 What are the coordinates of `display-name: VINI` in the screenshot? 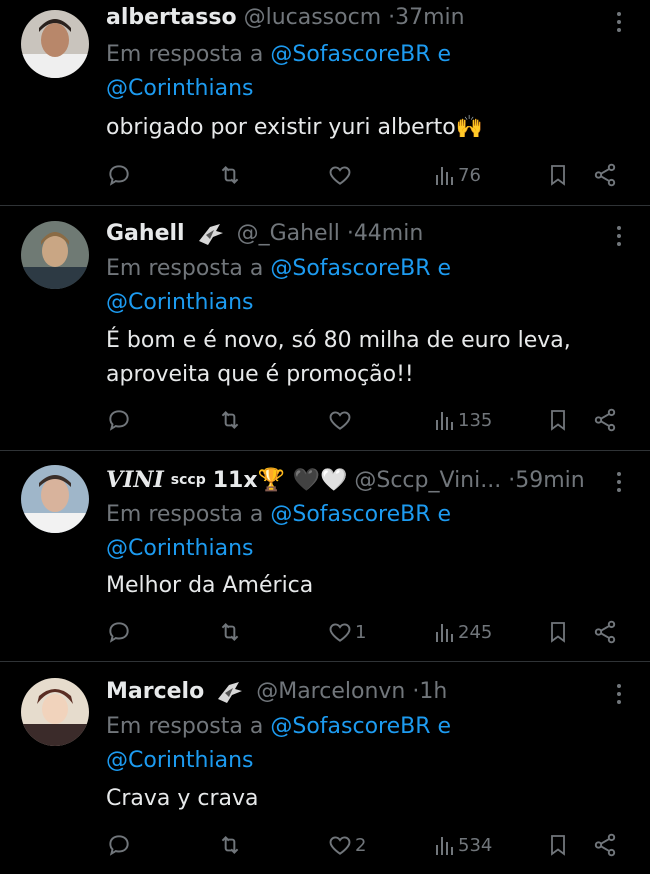 It's located at (135, 480).